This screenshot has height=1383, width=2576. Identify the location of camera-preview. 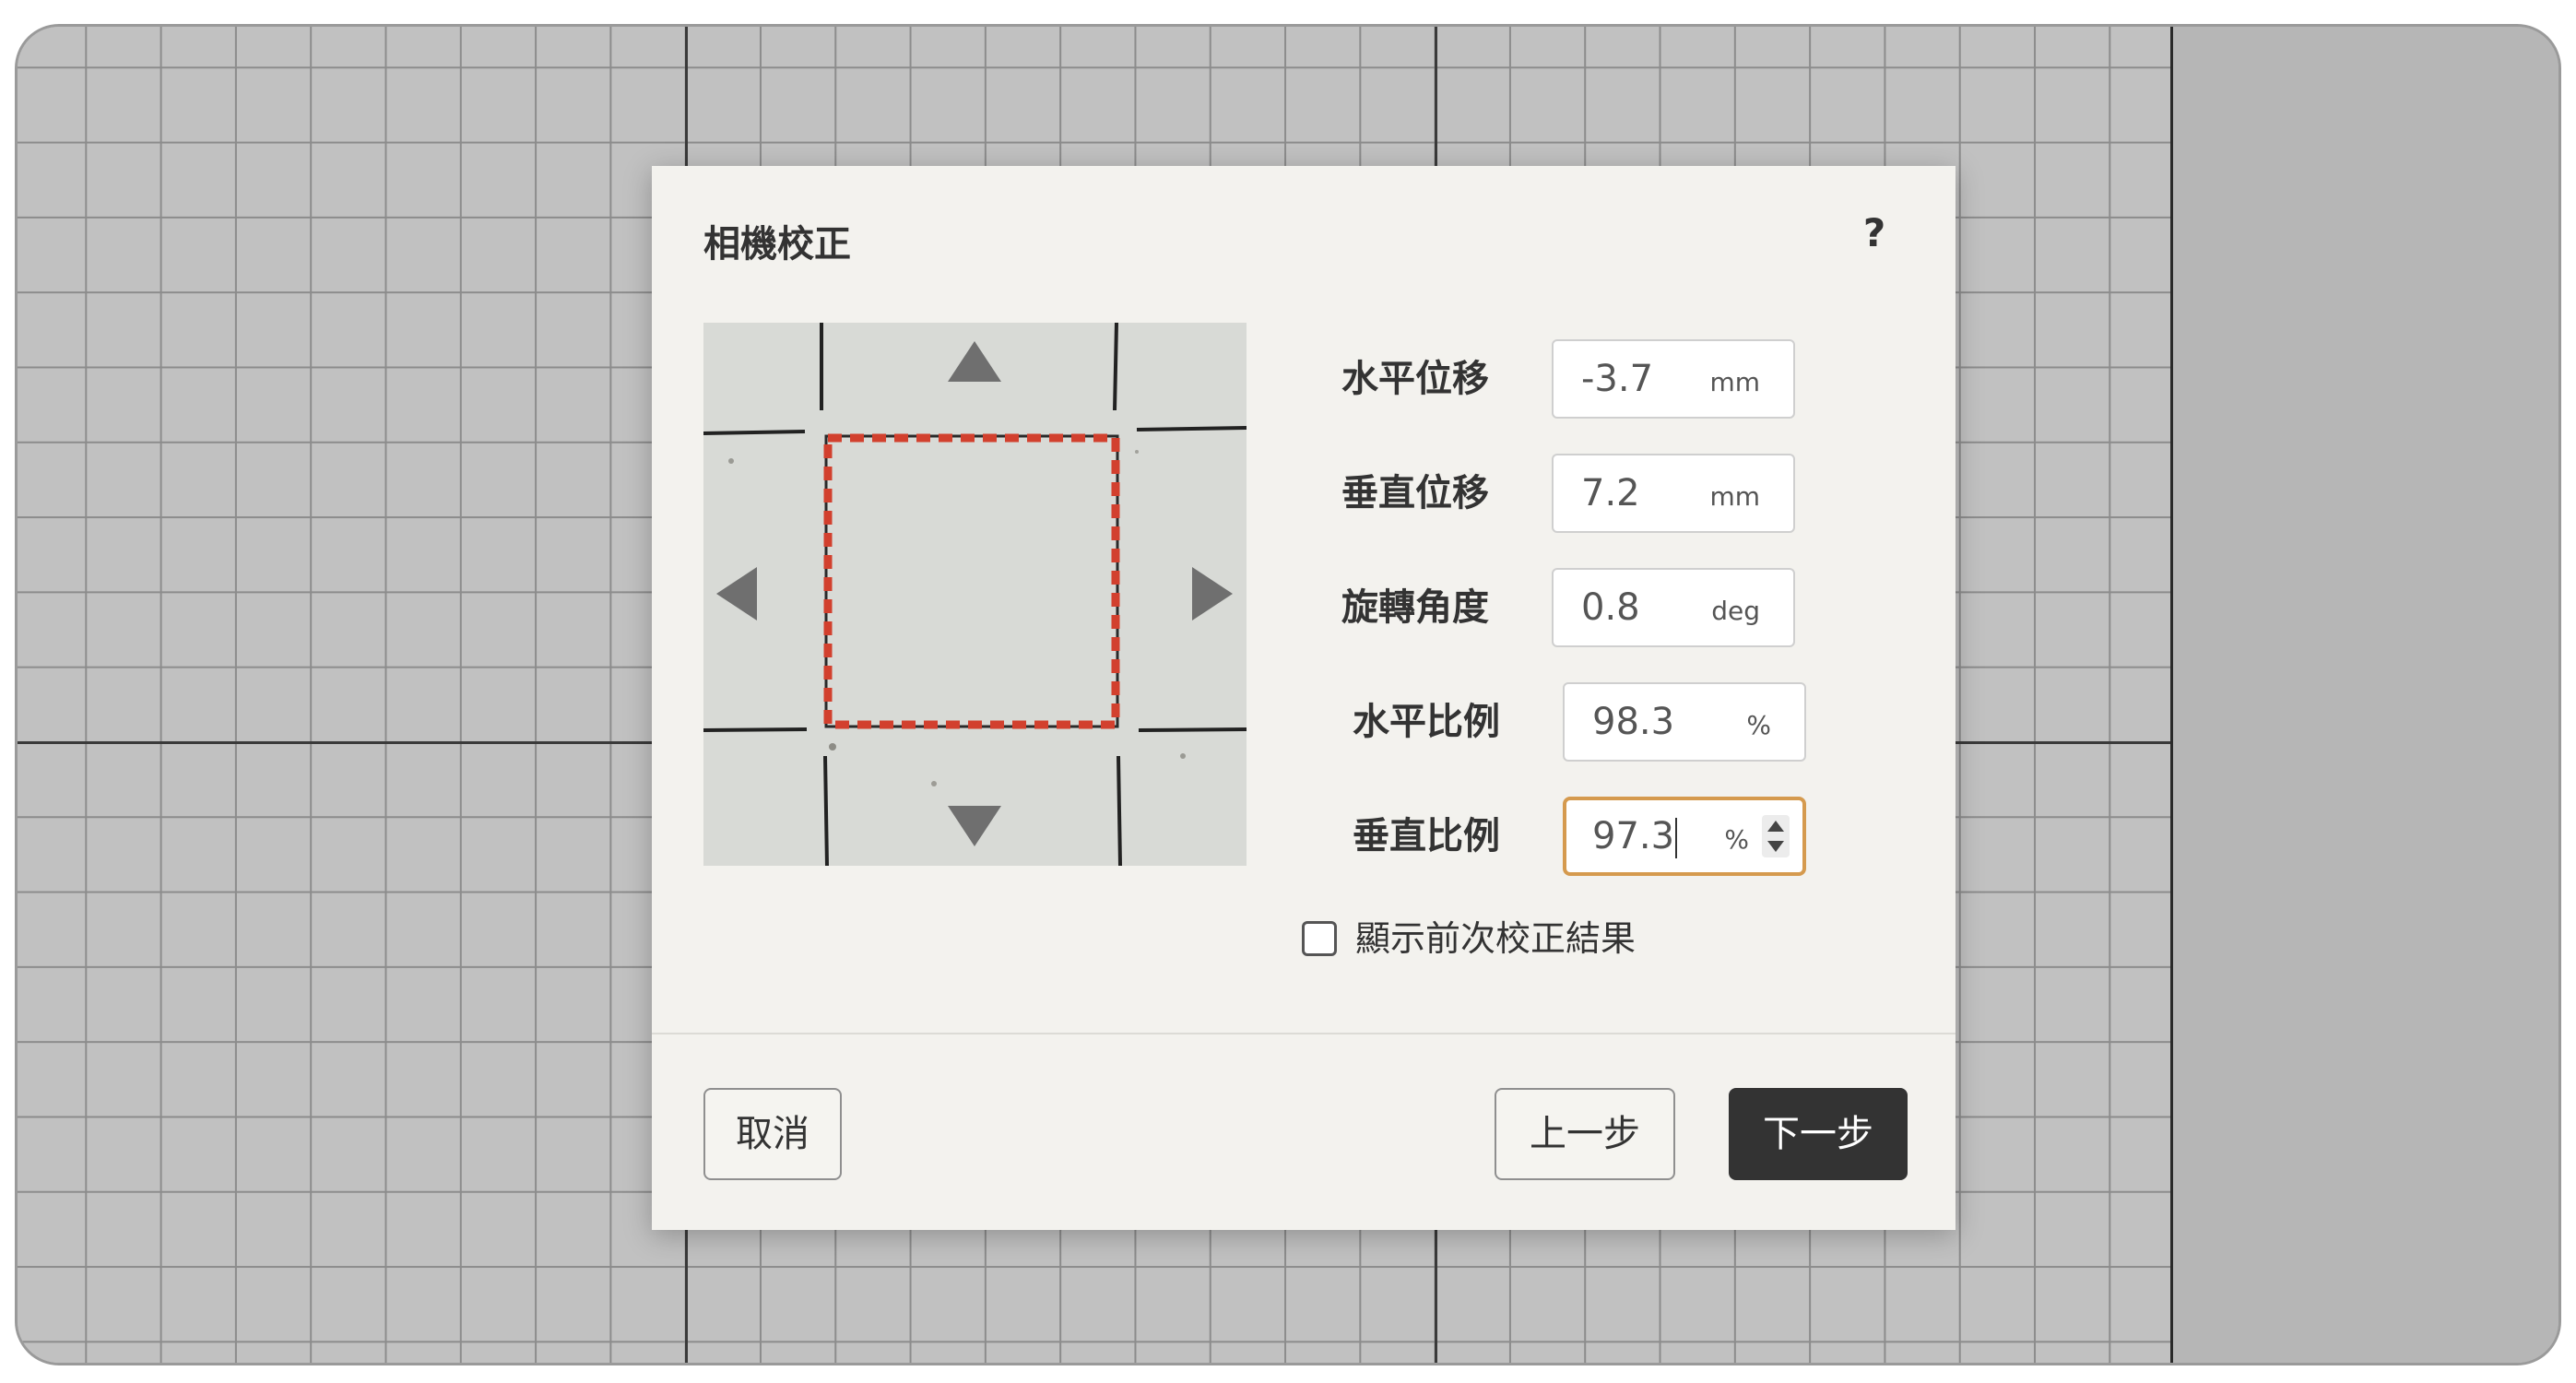
(975, 594).